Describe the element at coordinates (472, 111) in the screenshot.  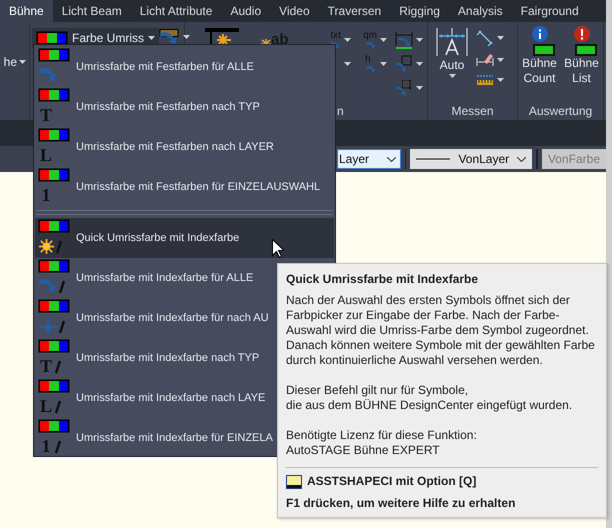
I see `panel-label: Messen` at that location.